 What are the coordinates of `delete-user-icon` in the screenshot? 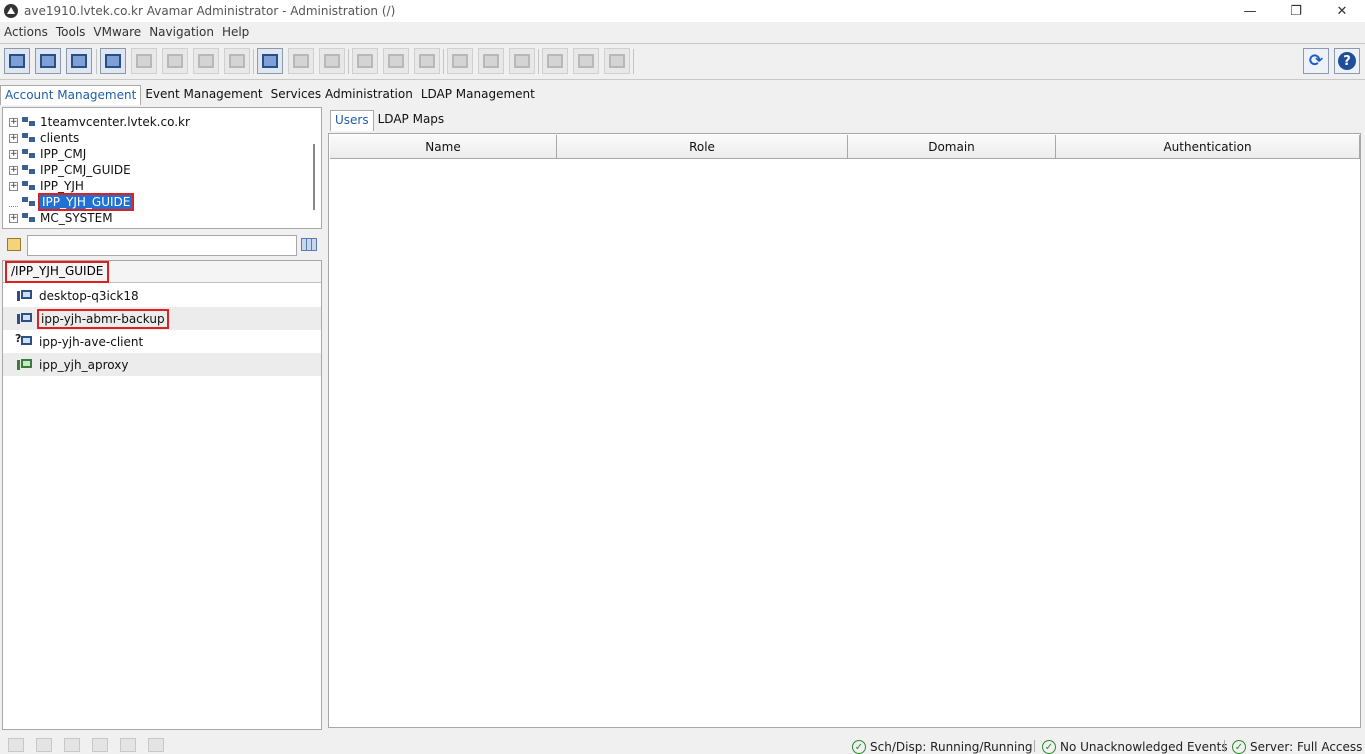 It's located at (332, 61).